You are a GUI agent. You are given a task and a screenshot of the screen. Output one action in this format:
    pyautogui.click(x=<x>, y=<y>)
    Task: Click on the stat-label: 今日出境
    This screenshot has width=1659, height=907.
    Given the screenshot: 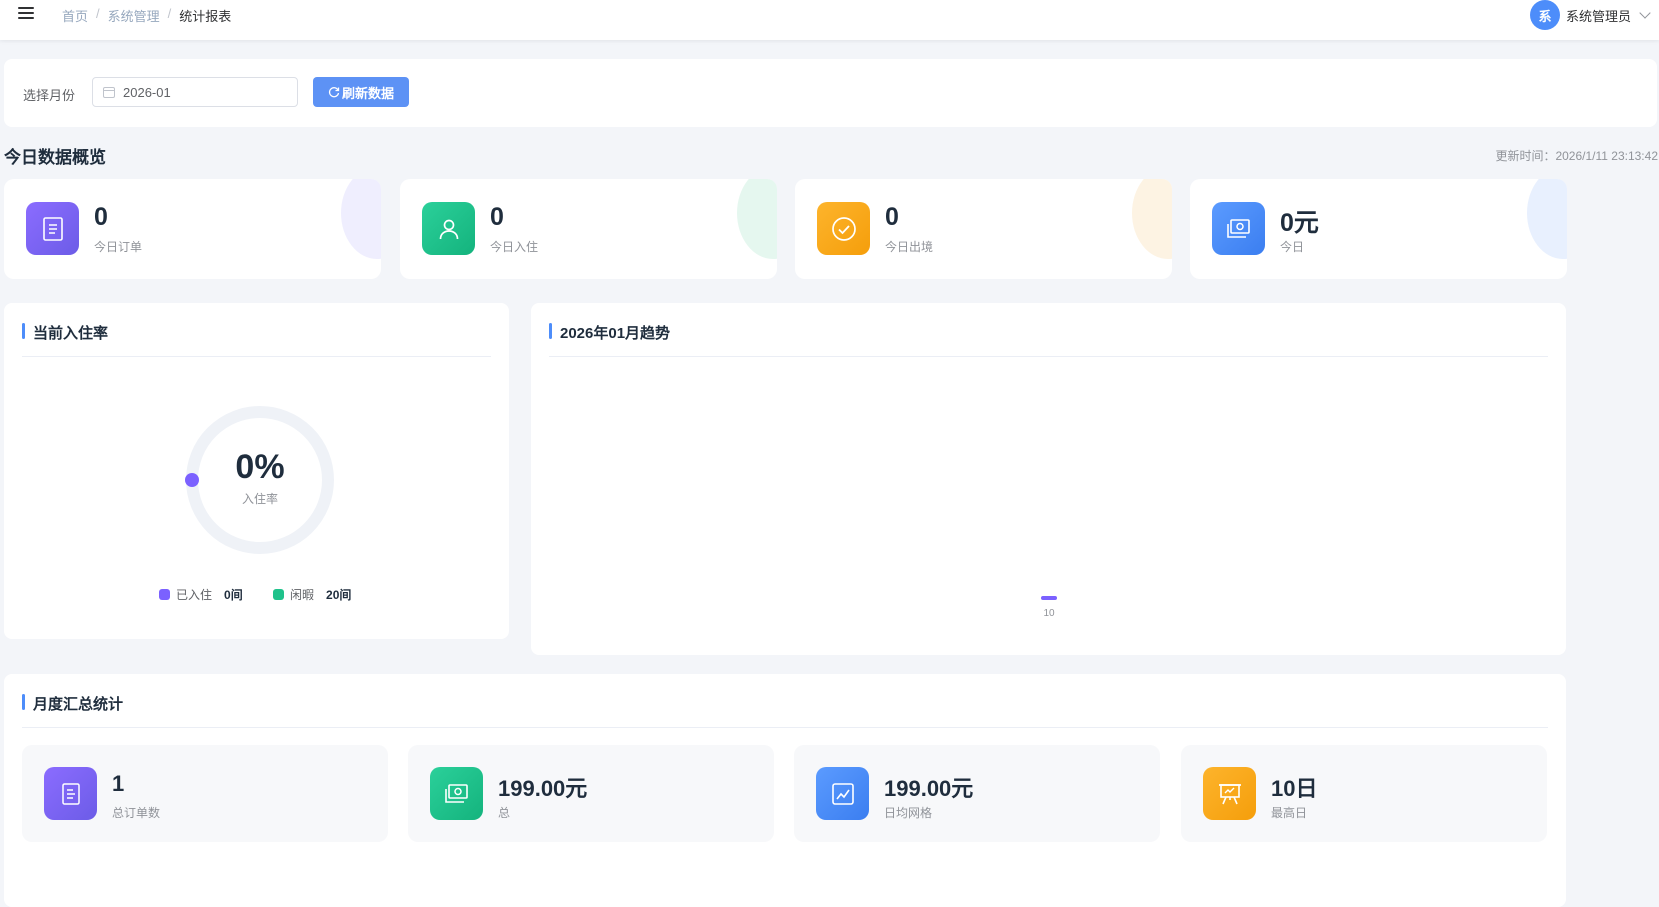 What is the action you would take?
    pyautogui.click(x=909, y=247)
    